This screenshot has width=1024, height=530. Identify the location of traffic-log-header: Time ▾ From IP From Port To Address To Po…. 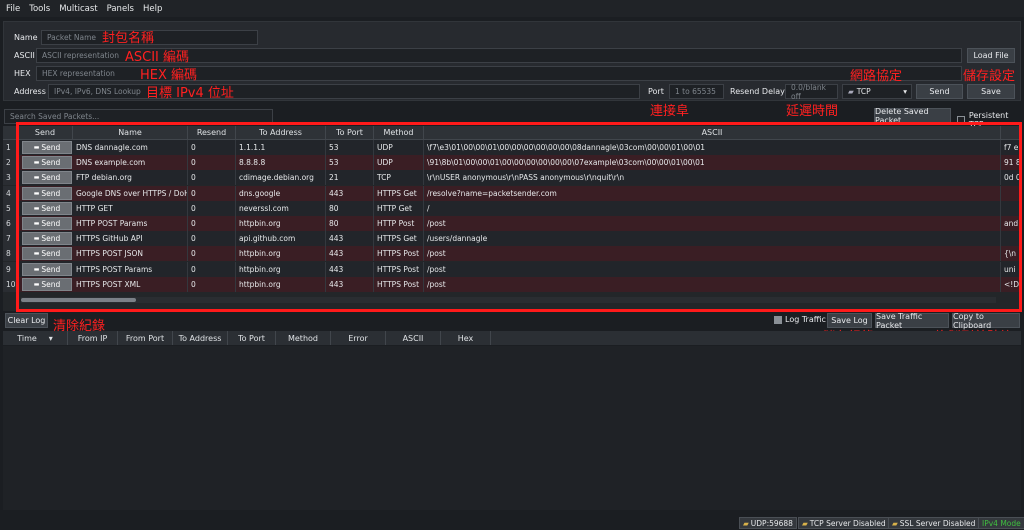
(512, 338).